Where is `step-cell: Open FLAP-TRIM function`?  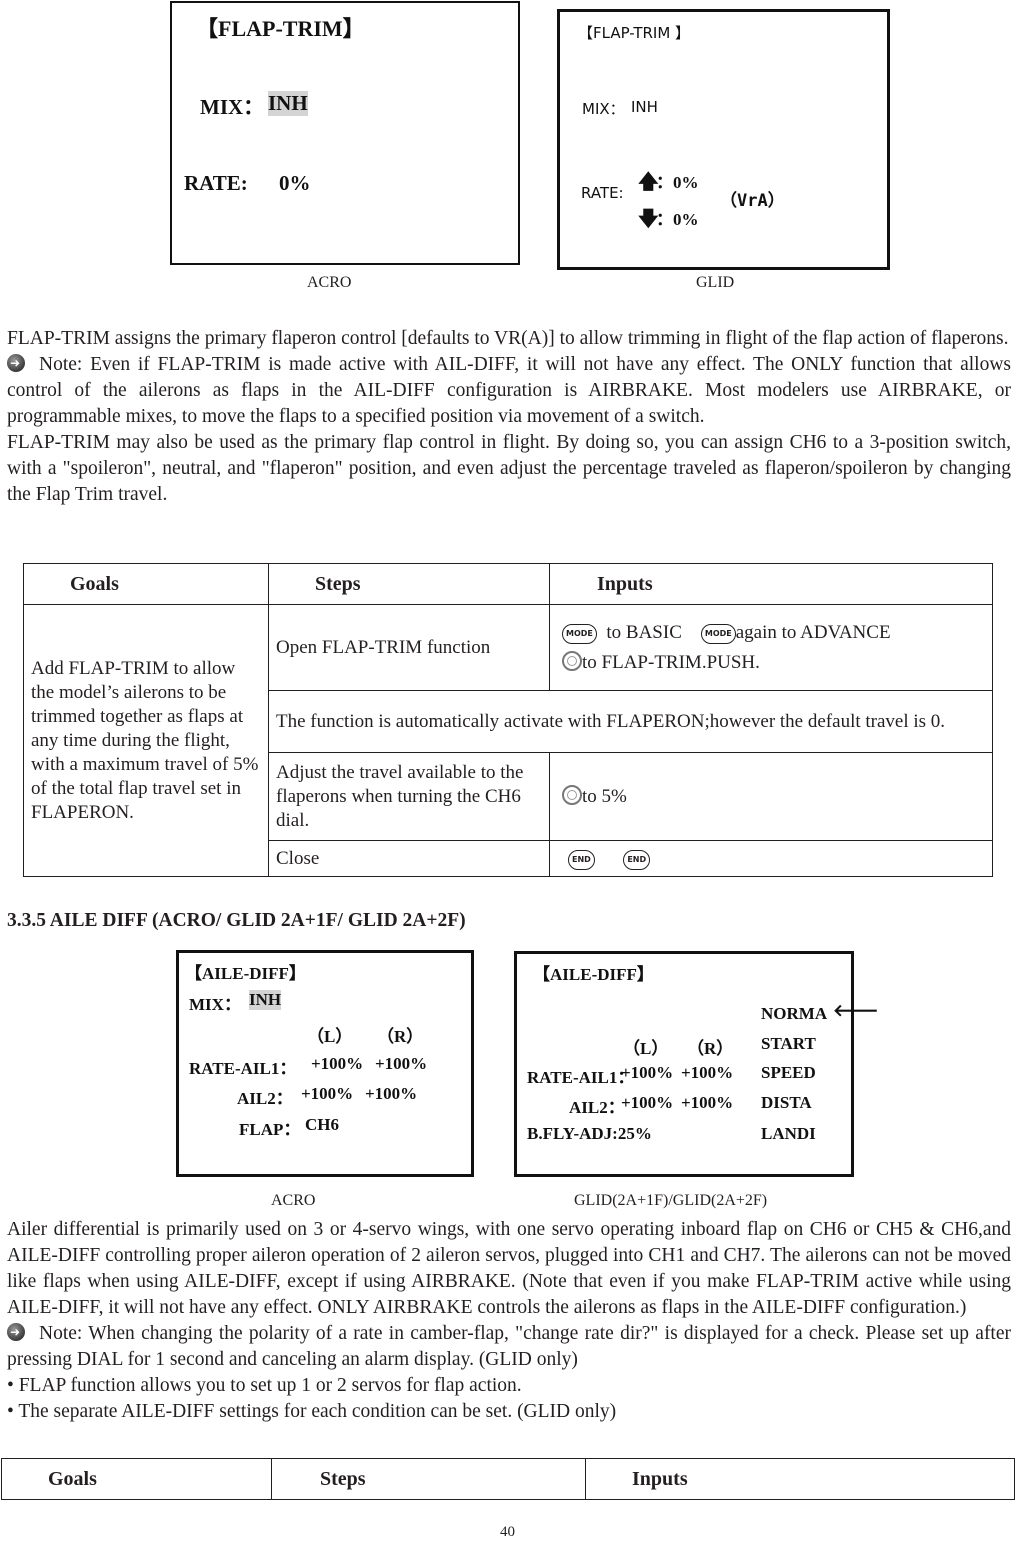 step-cell: Open FLAP-TRIM function is located at coordinates (409, 647).